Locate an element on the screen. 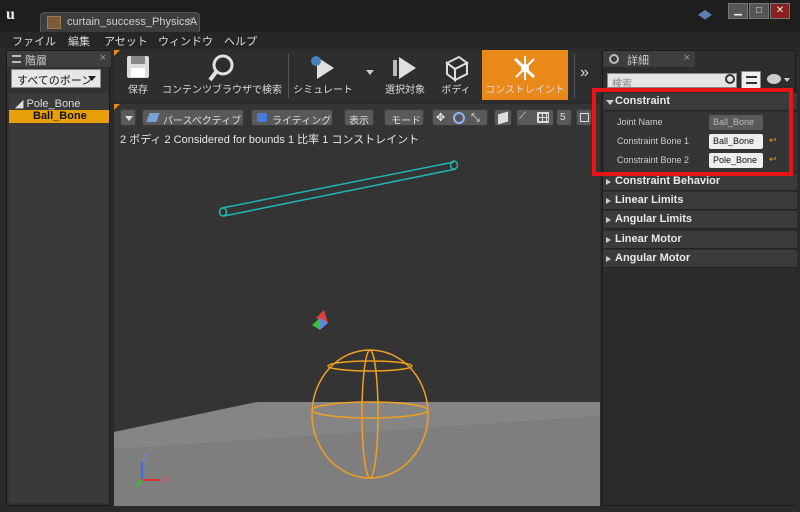  find-in-content-browser-button: コンテンツブラウザで検索 is located at coordinates (222, 75).